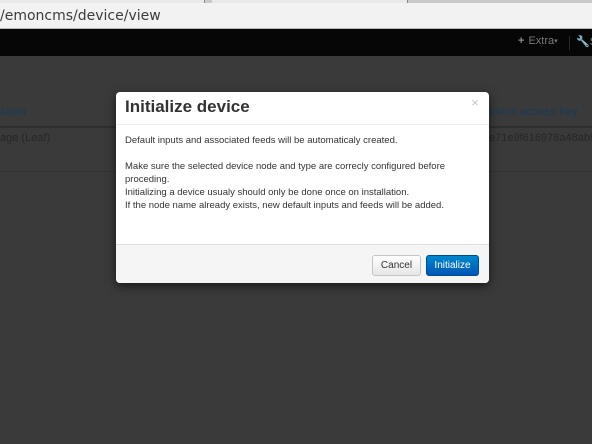  Describe the element at coordinates (521, 41) in the screenshot. I see `plus-icon: +` at that location.